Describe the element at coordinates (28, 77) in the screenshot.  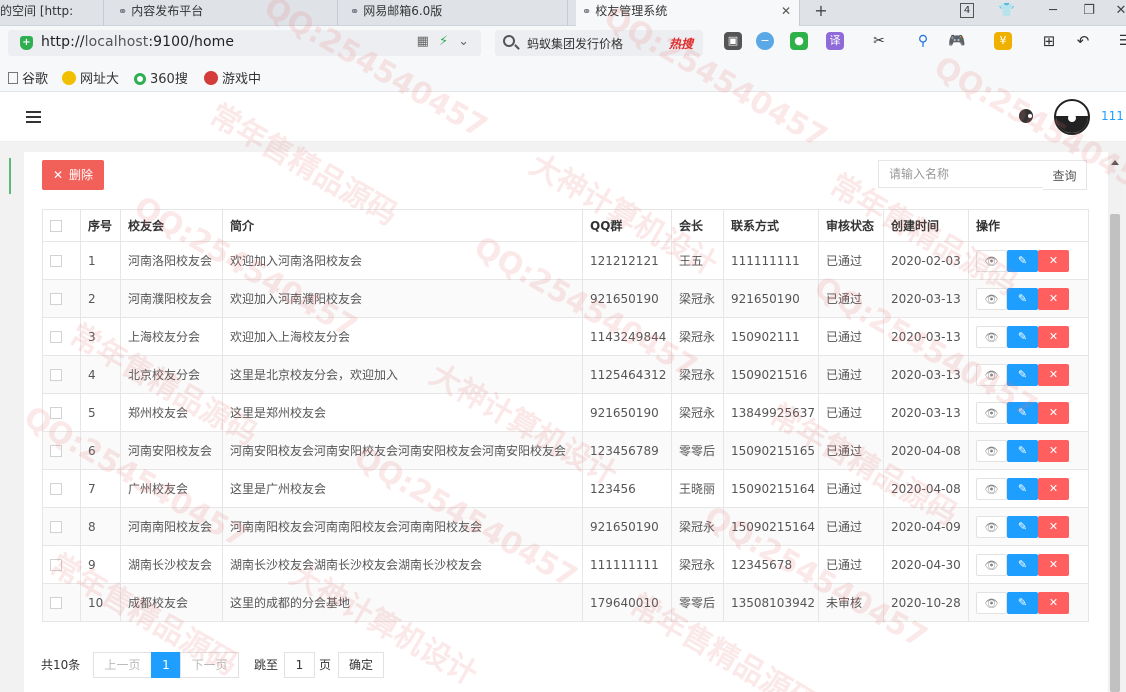
I see `bookmark-google: 谷歌` at that location.